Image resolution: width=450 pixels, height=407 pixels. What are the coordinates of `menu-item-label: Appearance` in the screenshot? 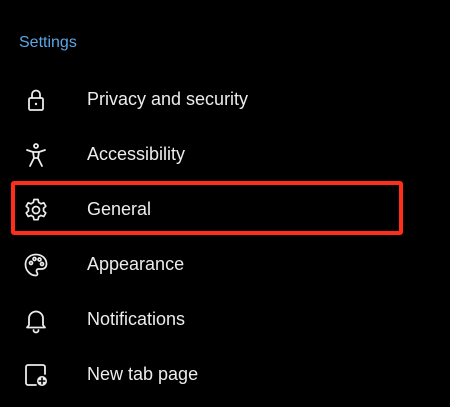 It's located at (136, 264).